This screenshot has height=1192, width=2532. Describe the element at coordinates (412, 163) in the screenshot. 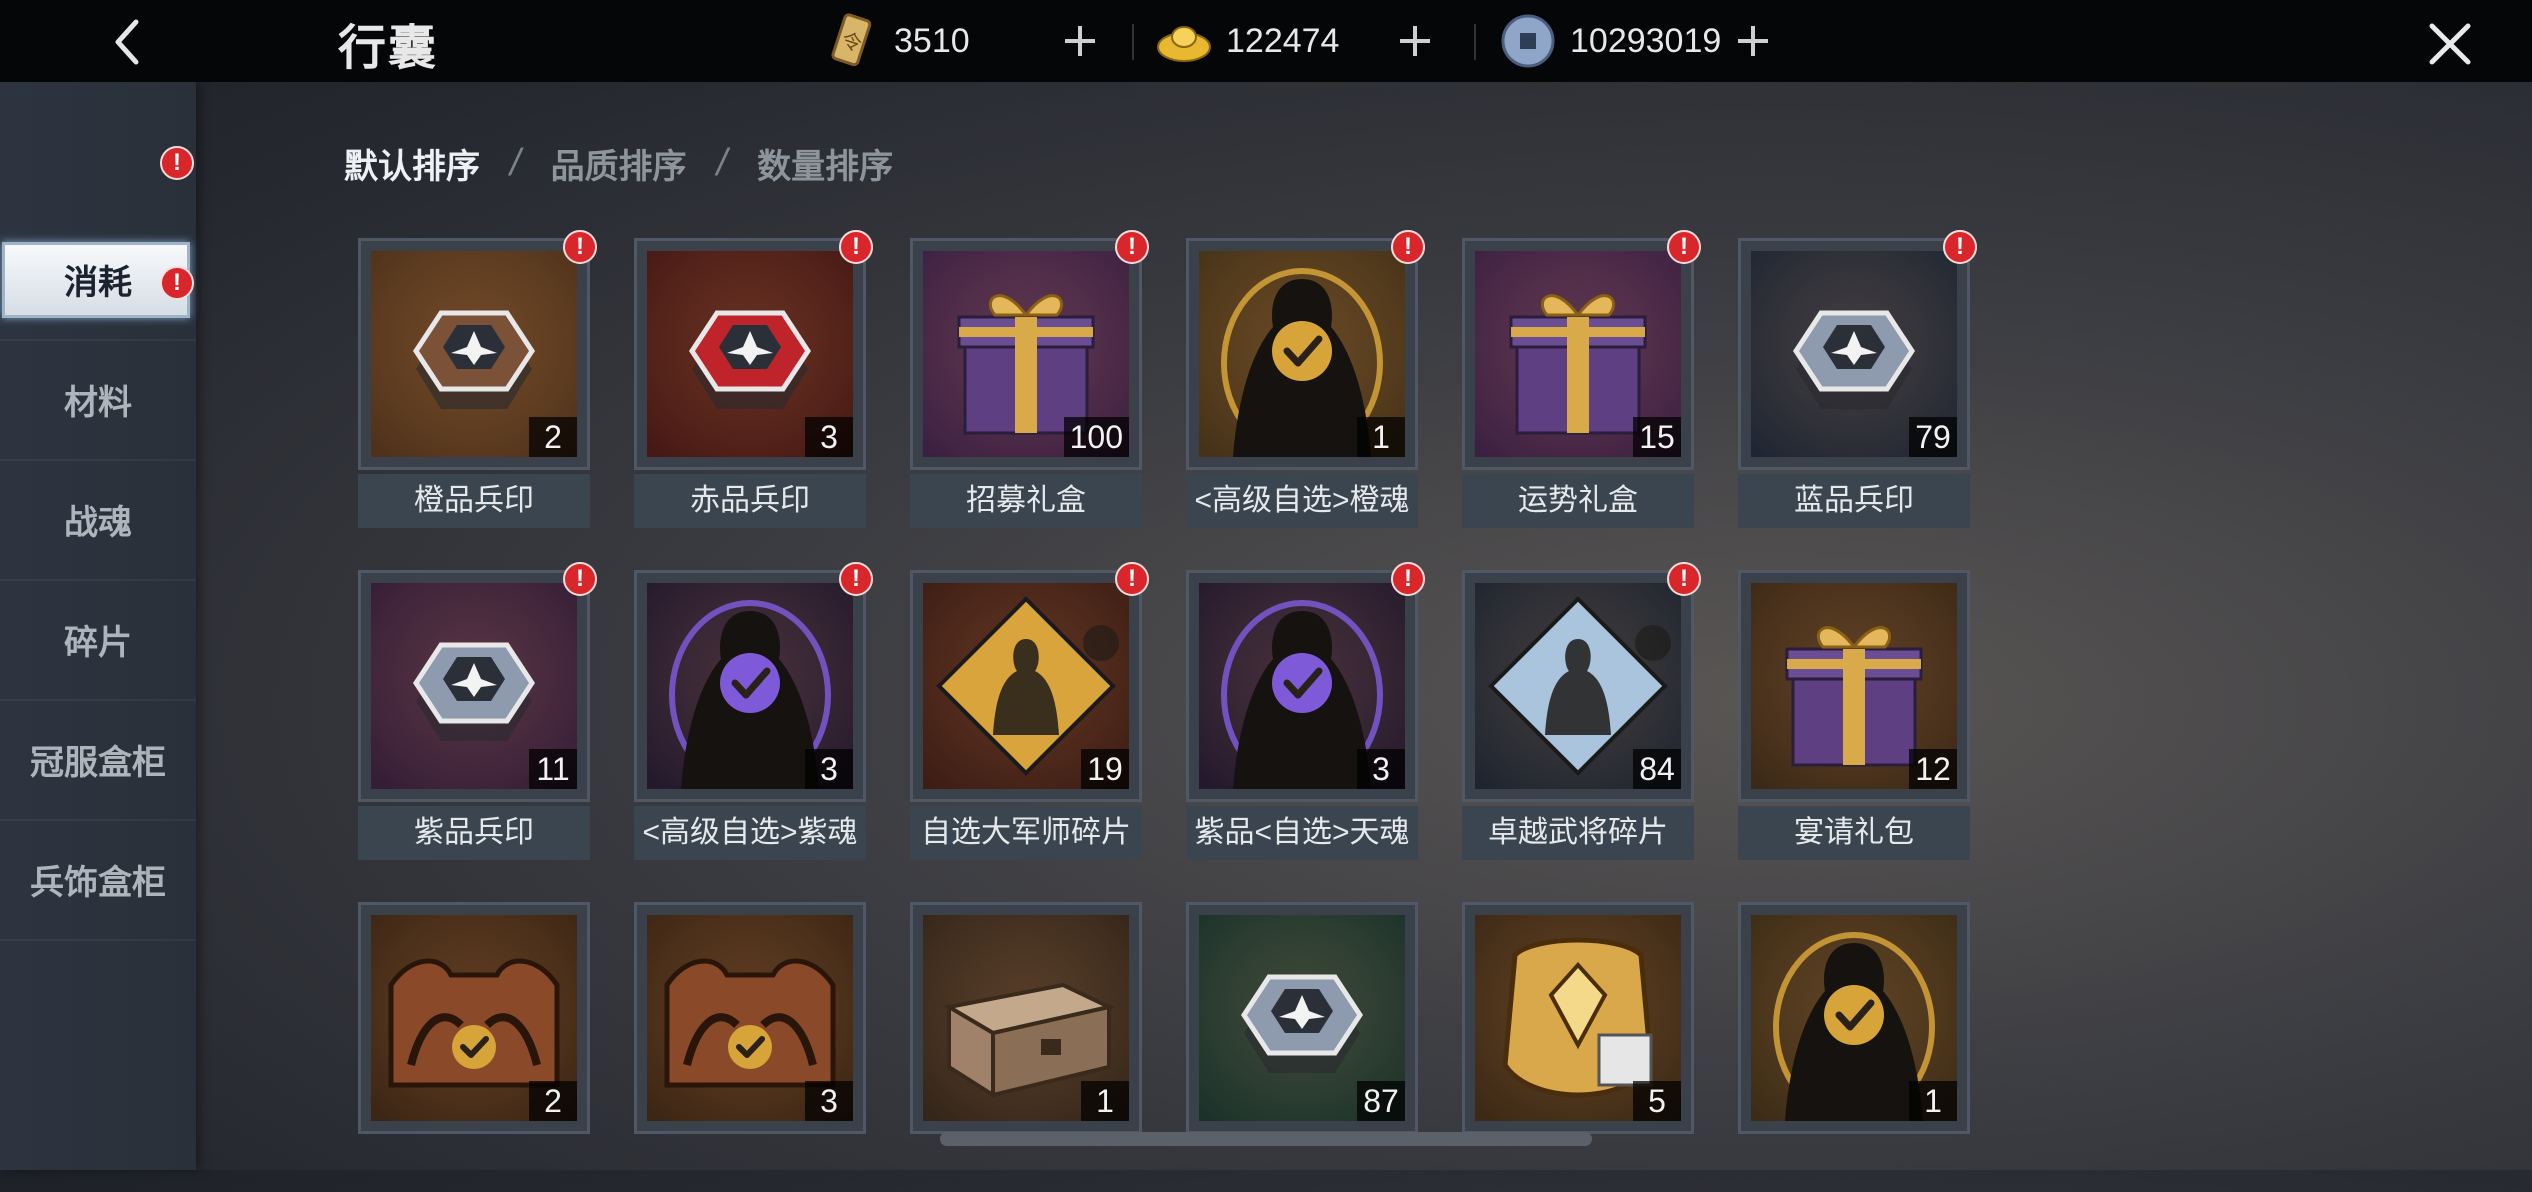

I see `sort-default: 默认排序` at that location.